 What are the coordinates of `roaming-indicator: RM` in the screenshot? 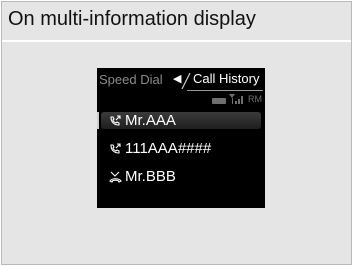 It's located at (255, 99).